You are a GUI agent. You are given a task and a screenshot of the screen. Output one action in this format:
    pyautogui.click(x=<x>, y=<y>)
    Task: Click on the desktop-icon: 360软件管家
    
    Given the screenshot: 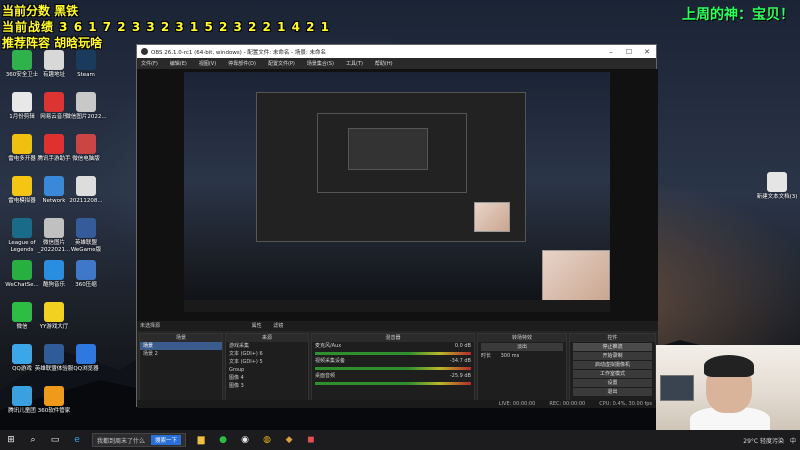 What is the action you would take?
    pyautogui.click(x=54, y=400)
    